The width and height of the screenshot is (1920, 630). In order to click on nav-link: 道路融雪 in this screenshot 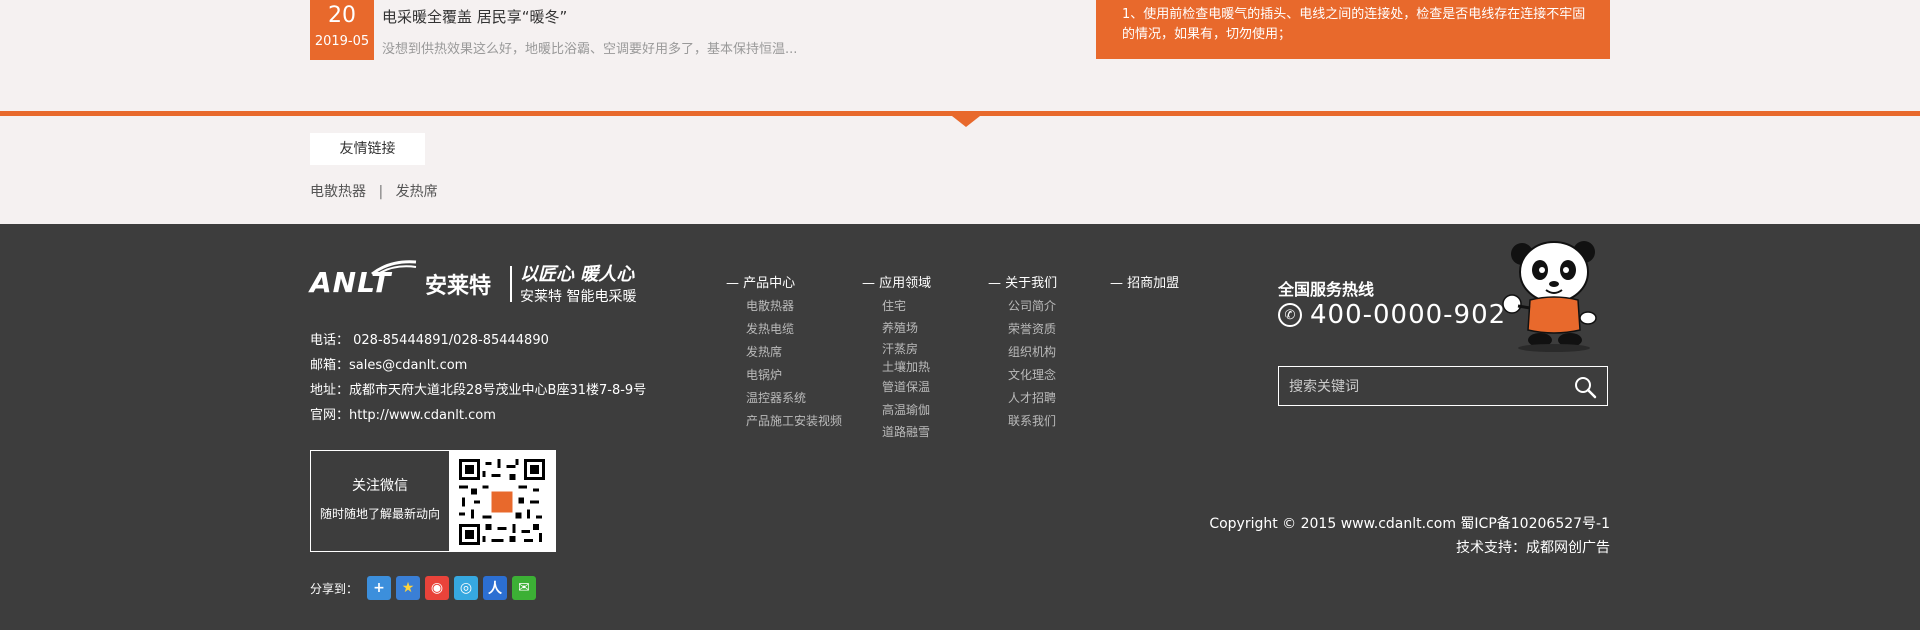, I will do `click(906, 432)`.